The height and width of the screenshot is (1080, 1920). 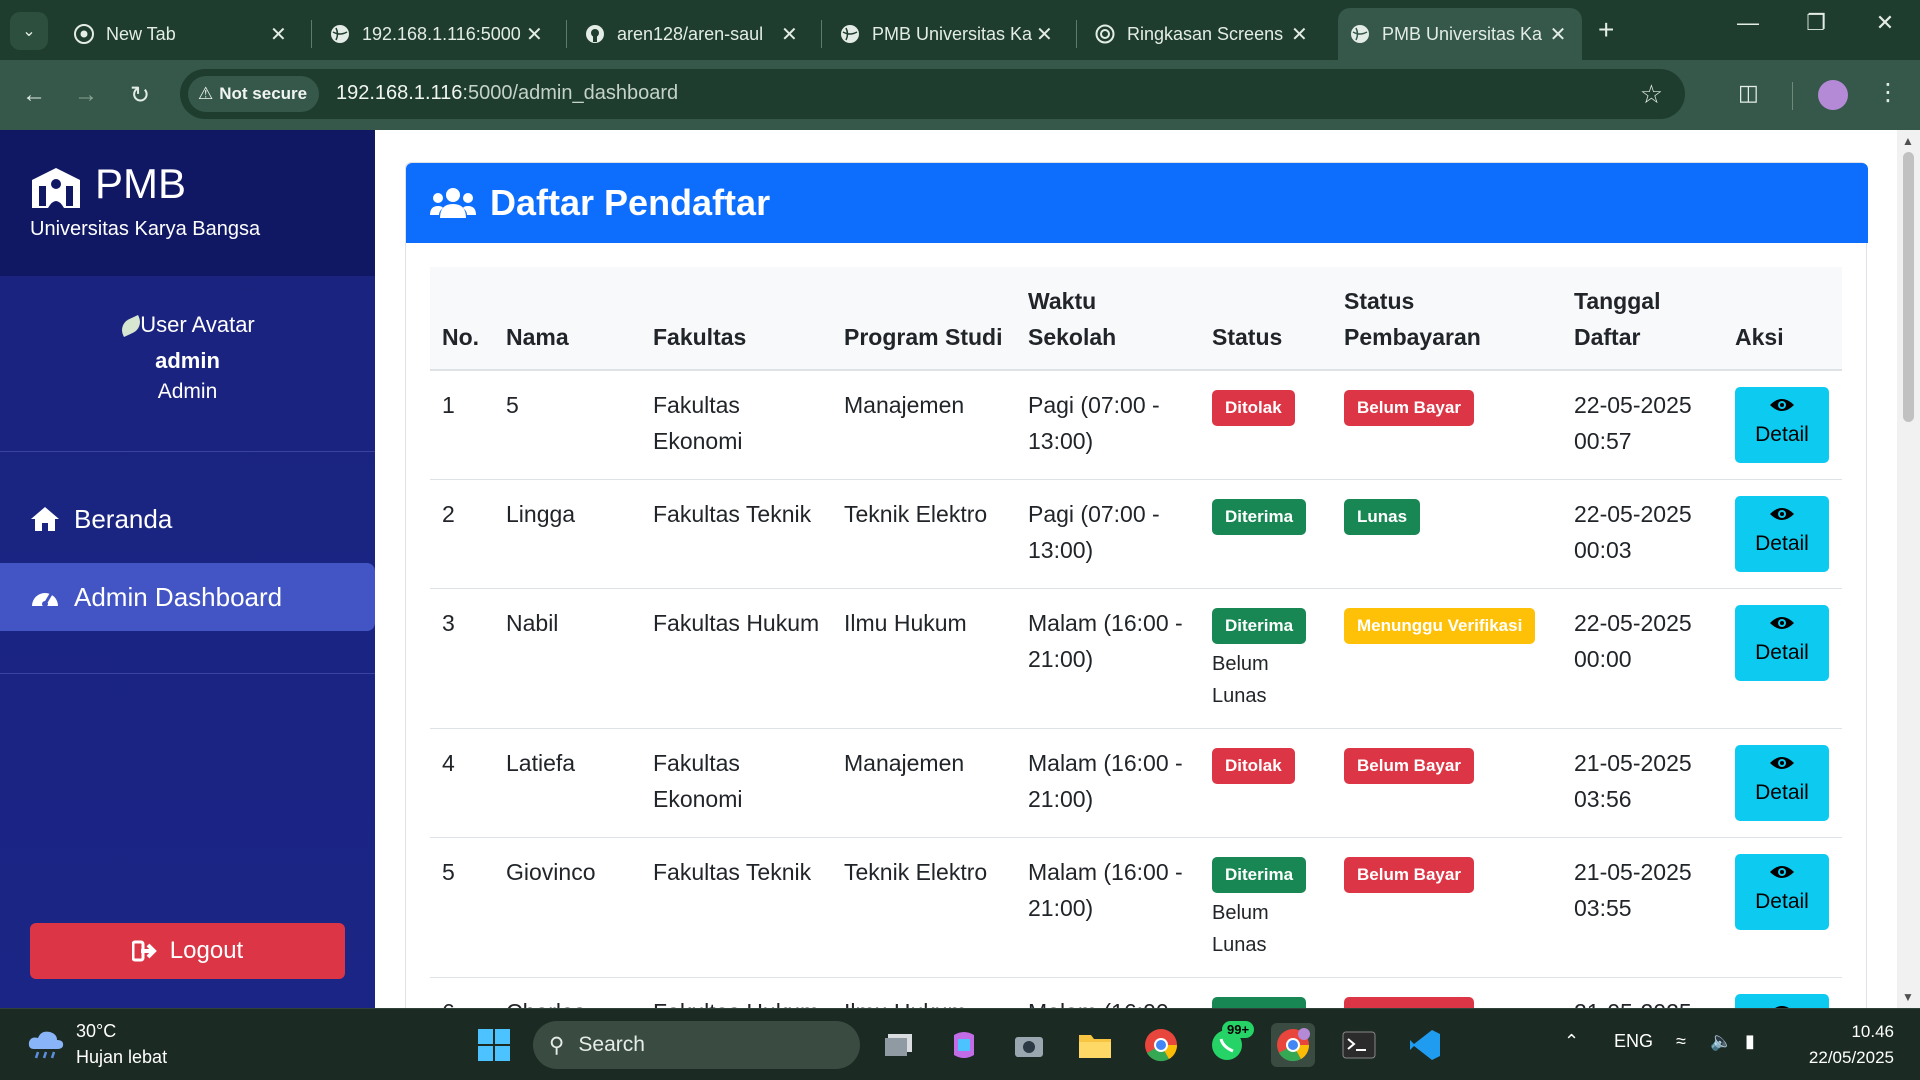 I want to click on tab-title: Ringkasan Screens, so click(x=1205, y=33).